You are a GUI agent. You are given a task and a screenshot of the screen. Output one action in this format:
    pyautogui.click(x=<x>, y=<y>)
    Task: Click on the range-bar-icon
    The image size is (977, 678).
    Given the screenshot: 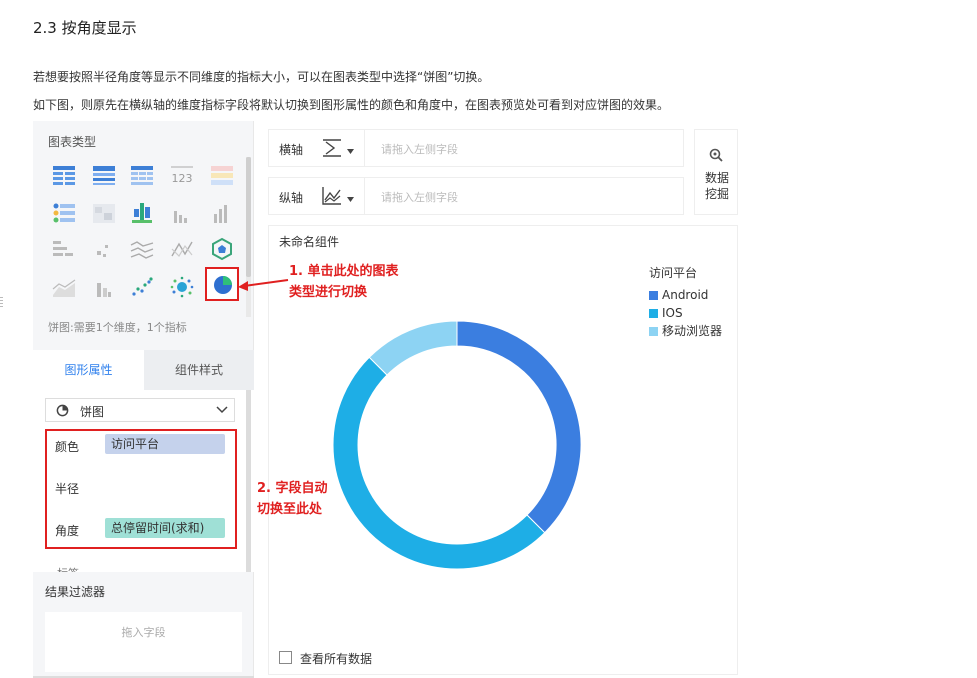 What is the action you would take?
    pyautogui.click(x=64, y=249)
    